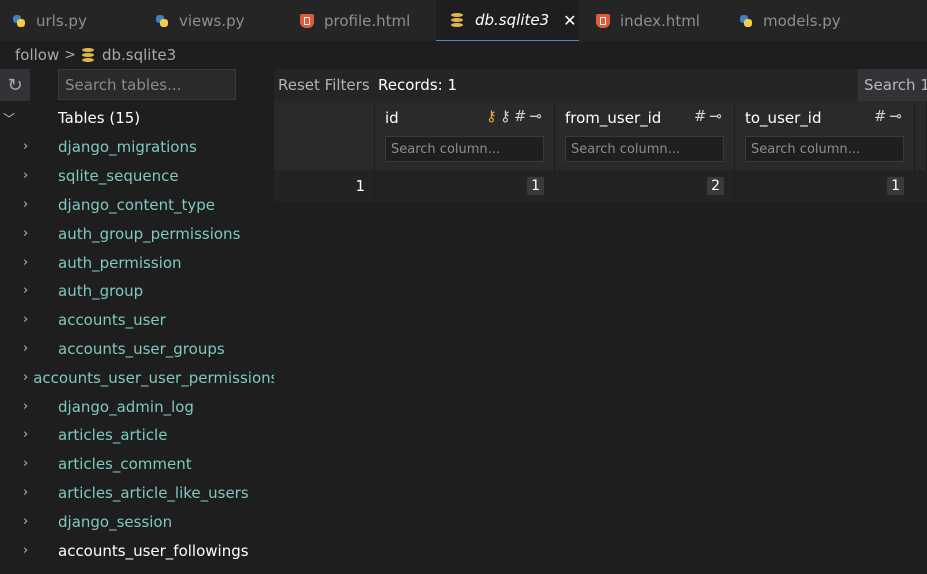  What do you see at coordinates (892, 85) in the screenshot?
I see `global-search-field: Search 1` at bounding box center [892, 85].